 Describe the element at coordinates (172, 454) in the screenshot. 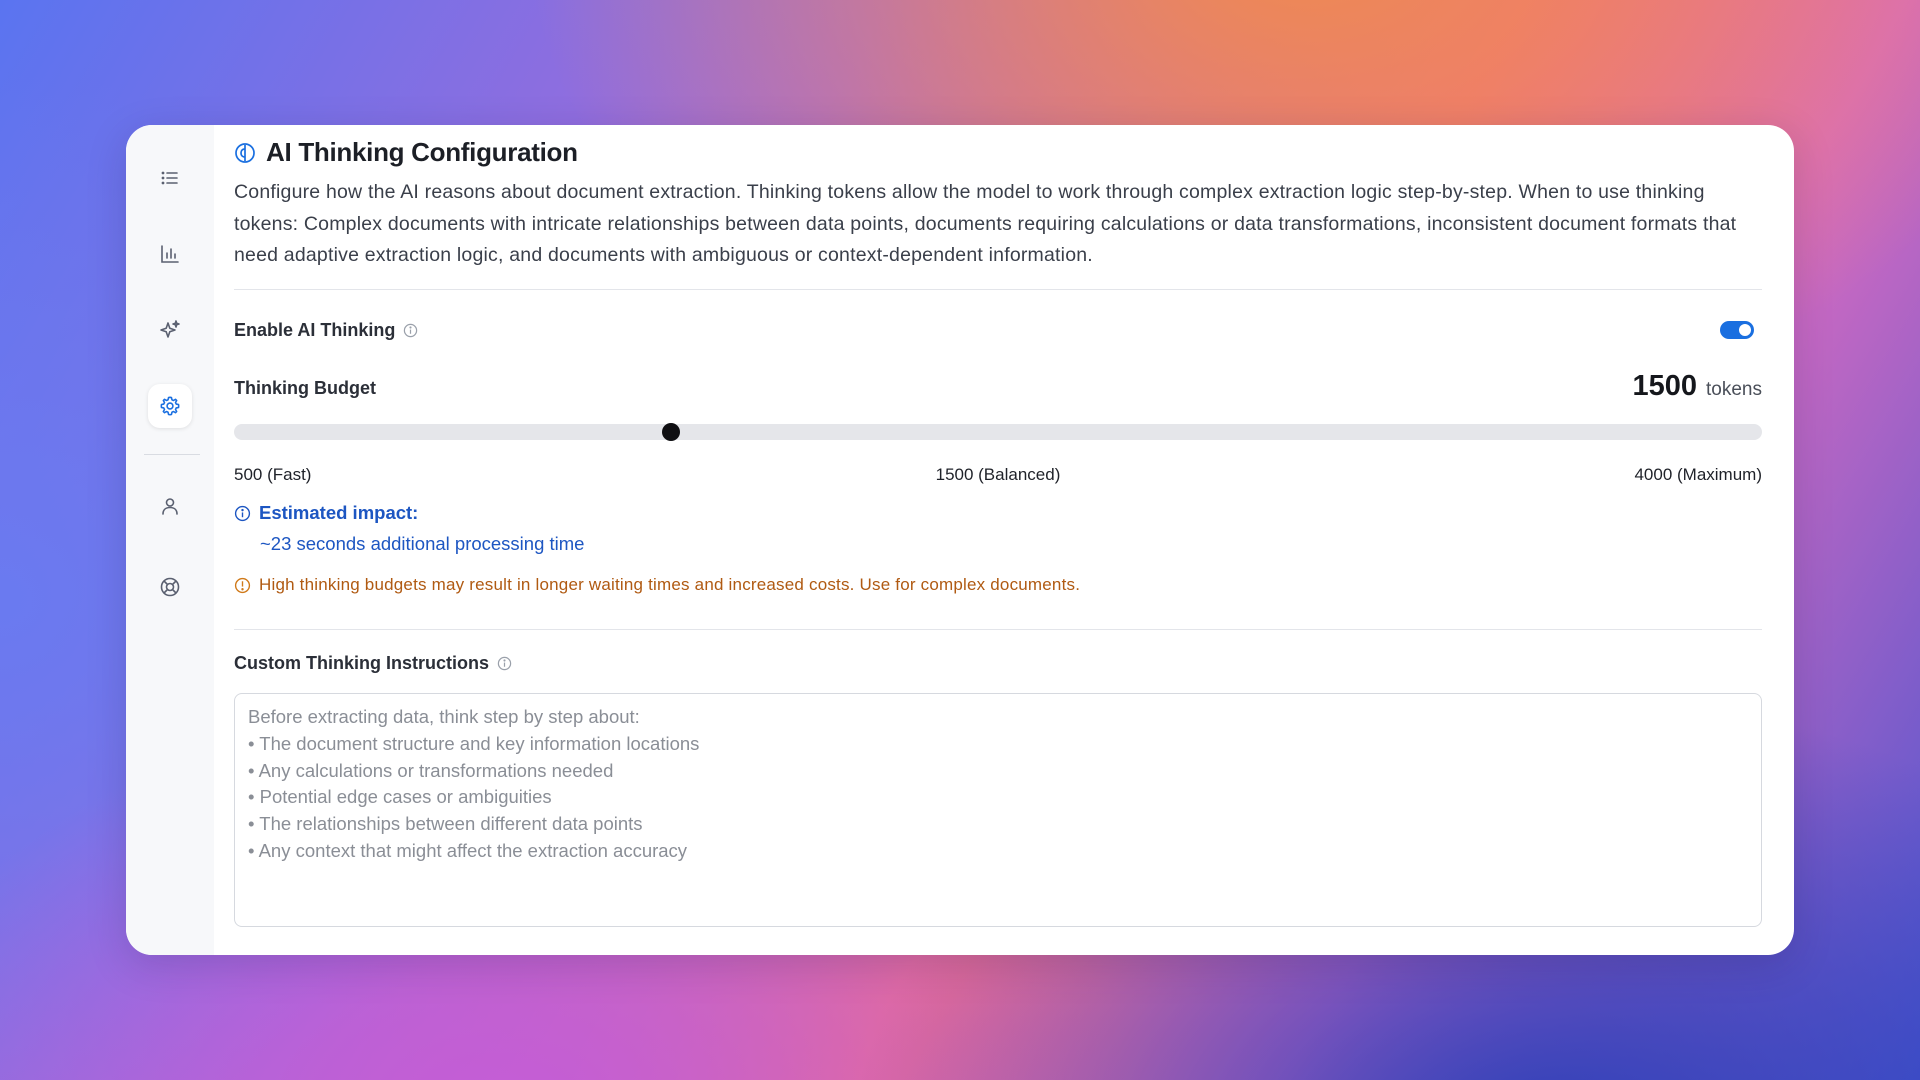

I see `sidebar-divider` at that location.